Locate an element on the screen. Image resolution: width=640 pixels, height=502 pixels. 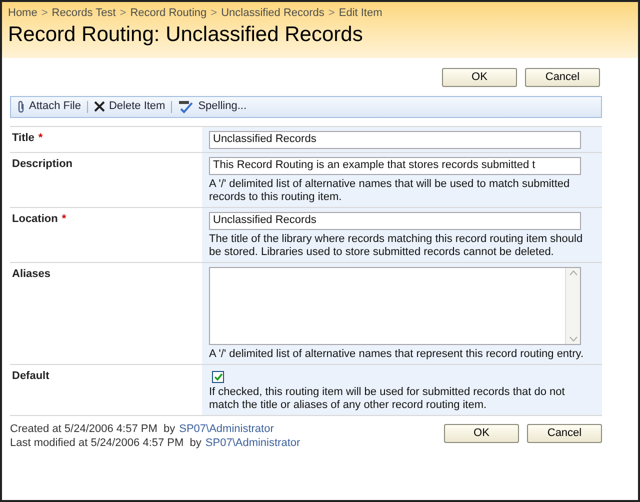
toolbar-button: Attach File is located at coordinates (49, 106).